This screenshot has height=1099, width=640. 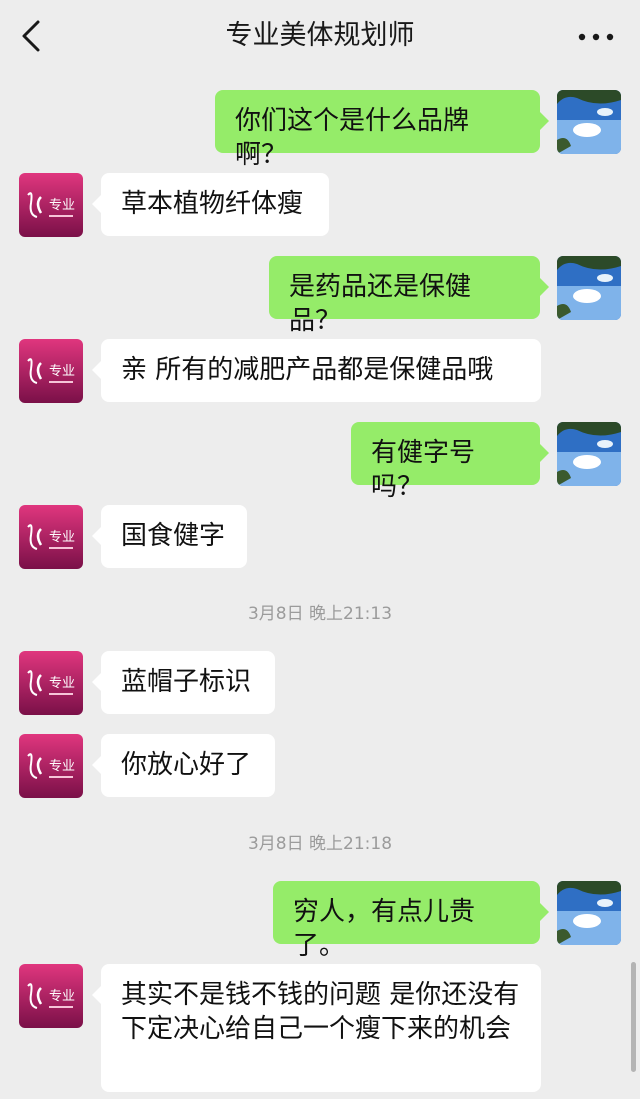 What do you see at coordinates (382, 130) in the screenshot?
I see `message-bubble: 你们这个是什么品牌啊？` at bounding box center [382, 130].